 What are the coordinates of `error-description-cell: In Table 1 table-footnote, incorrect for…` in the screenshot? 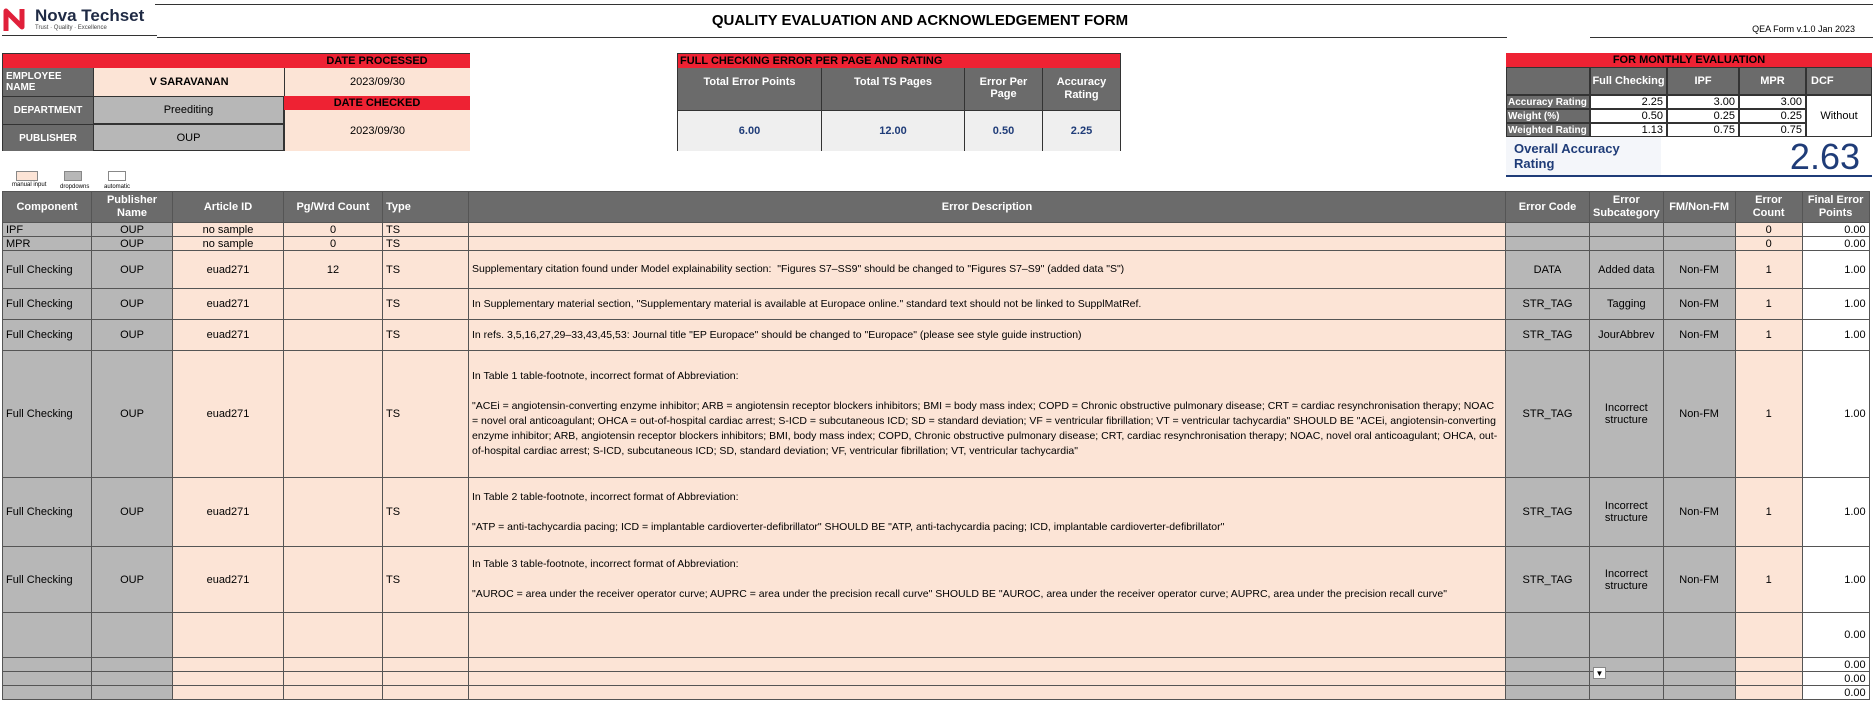 It's located at (987, 414).